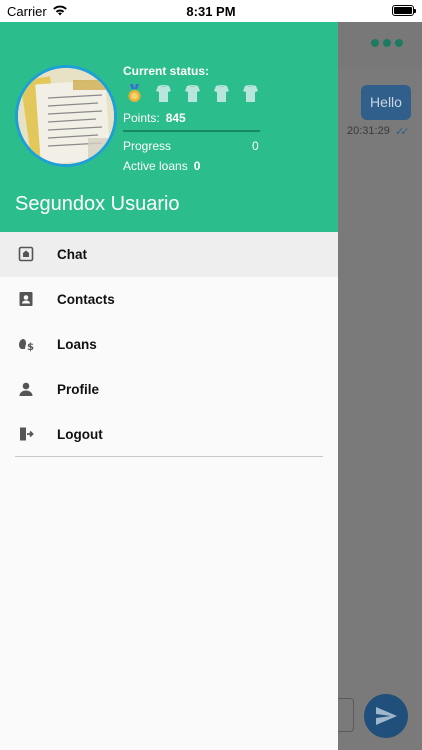 The width and height of the screenshot is (422, 750). I want to click on progress-label: Progress, so click(147, 146).